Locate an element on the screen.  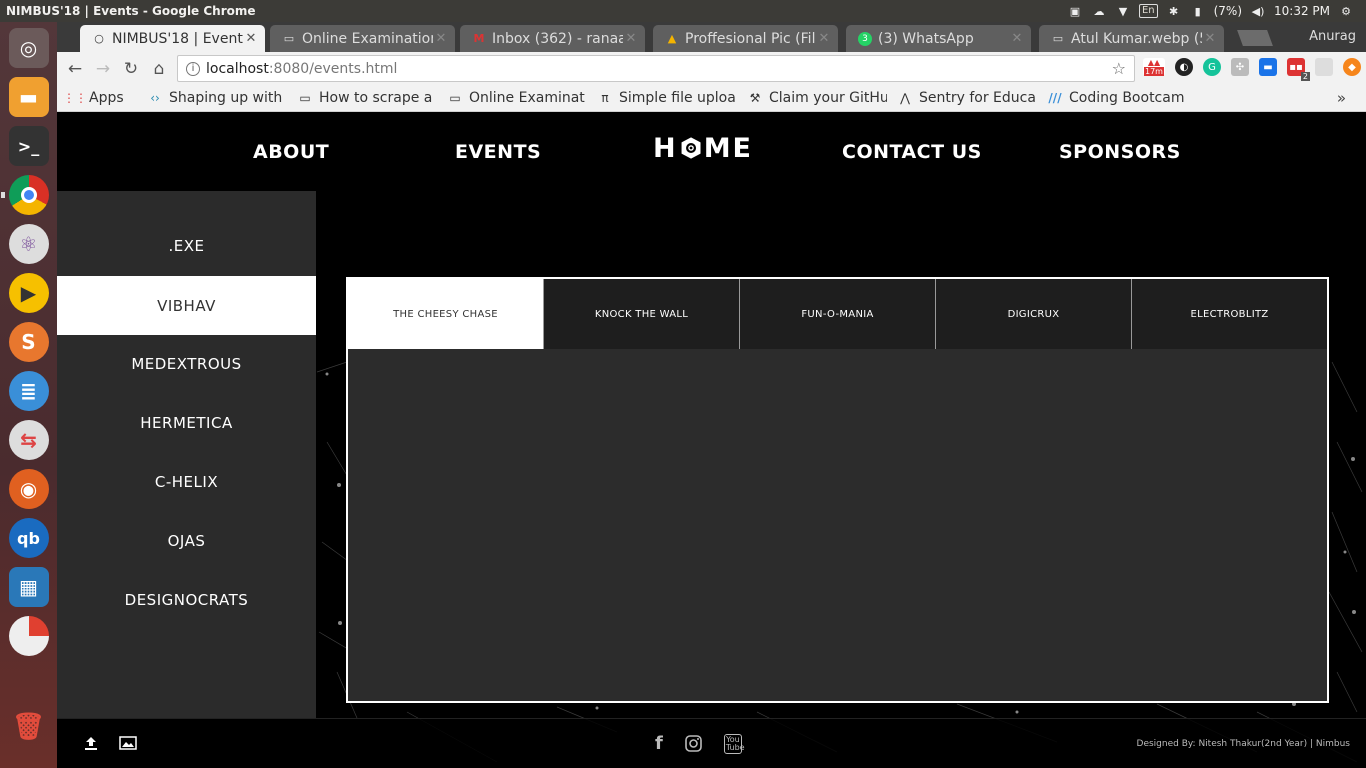
tools-icon: ⚒ is located at coordinates (755, 98).